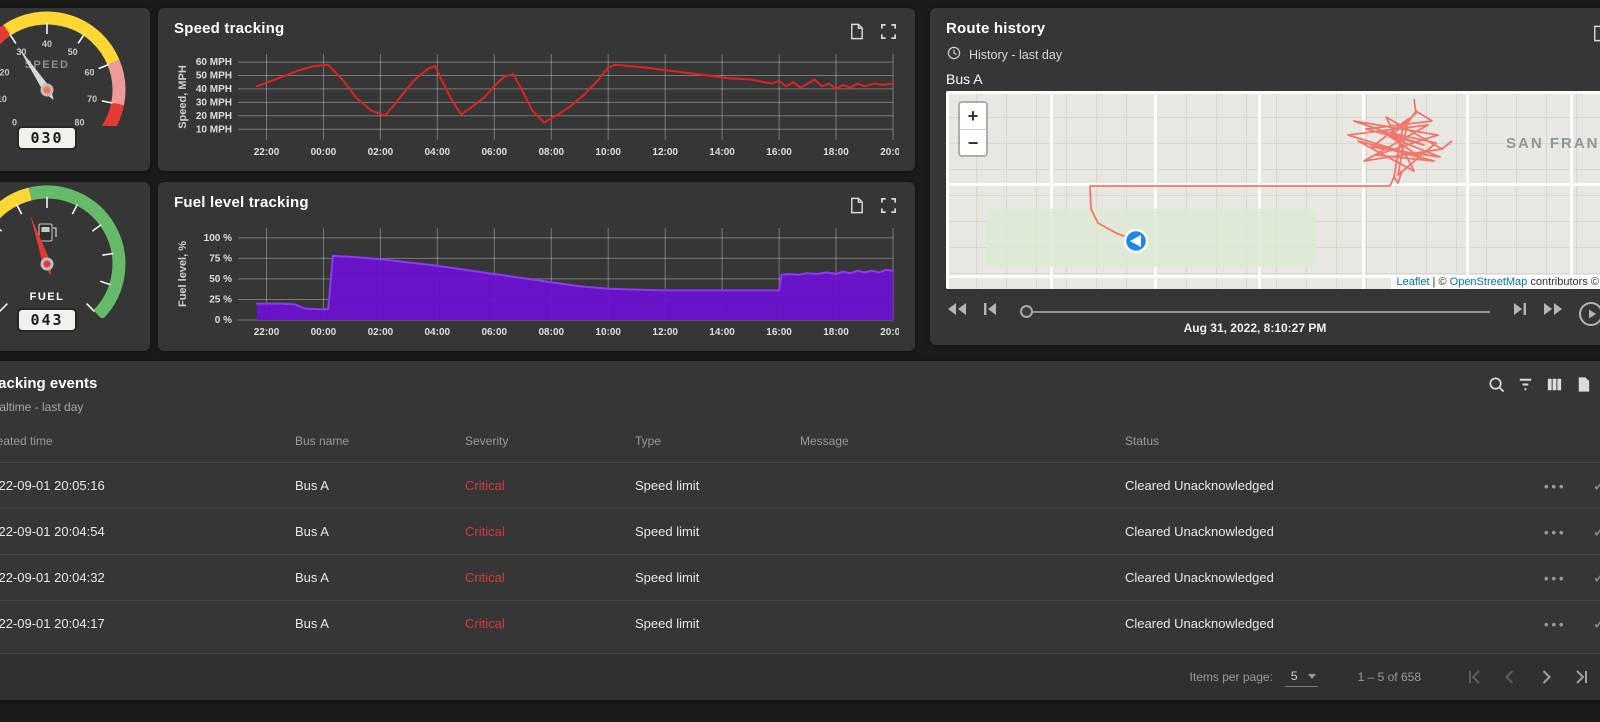  What do you see at coordinates (324, 332) in the screenshot?
I see `svg-text: 00:00` at bounding box center [324, 332].